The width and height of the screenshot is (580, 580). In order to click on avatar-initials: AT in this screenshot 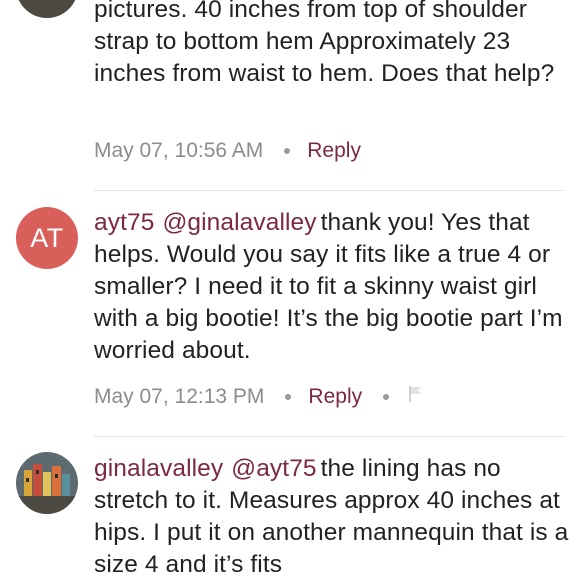, I will do `click(47, 237)`.